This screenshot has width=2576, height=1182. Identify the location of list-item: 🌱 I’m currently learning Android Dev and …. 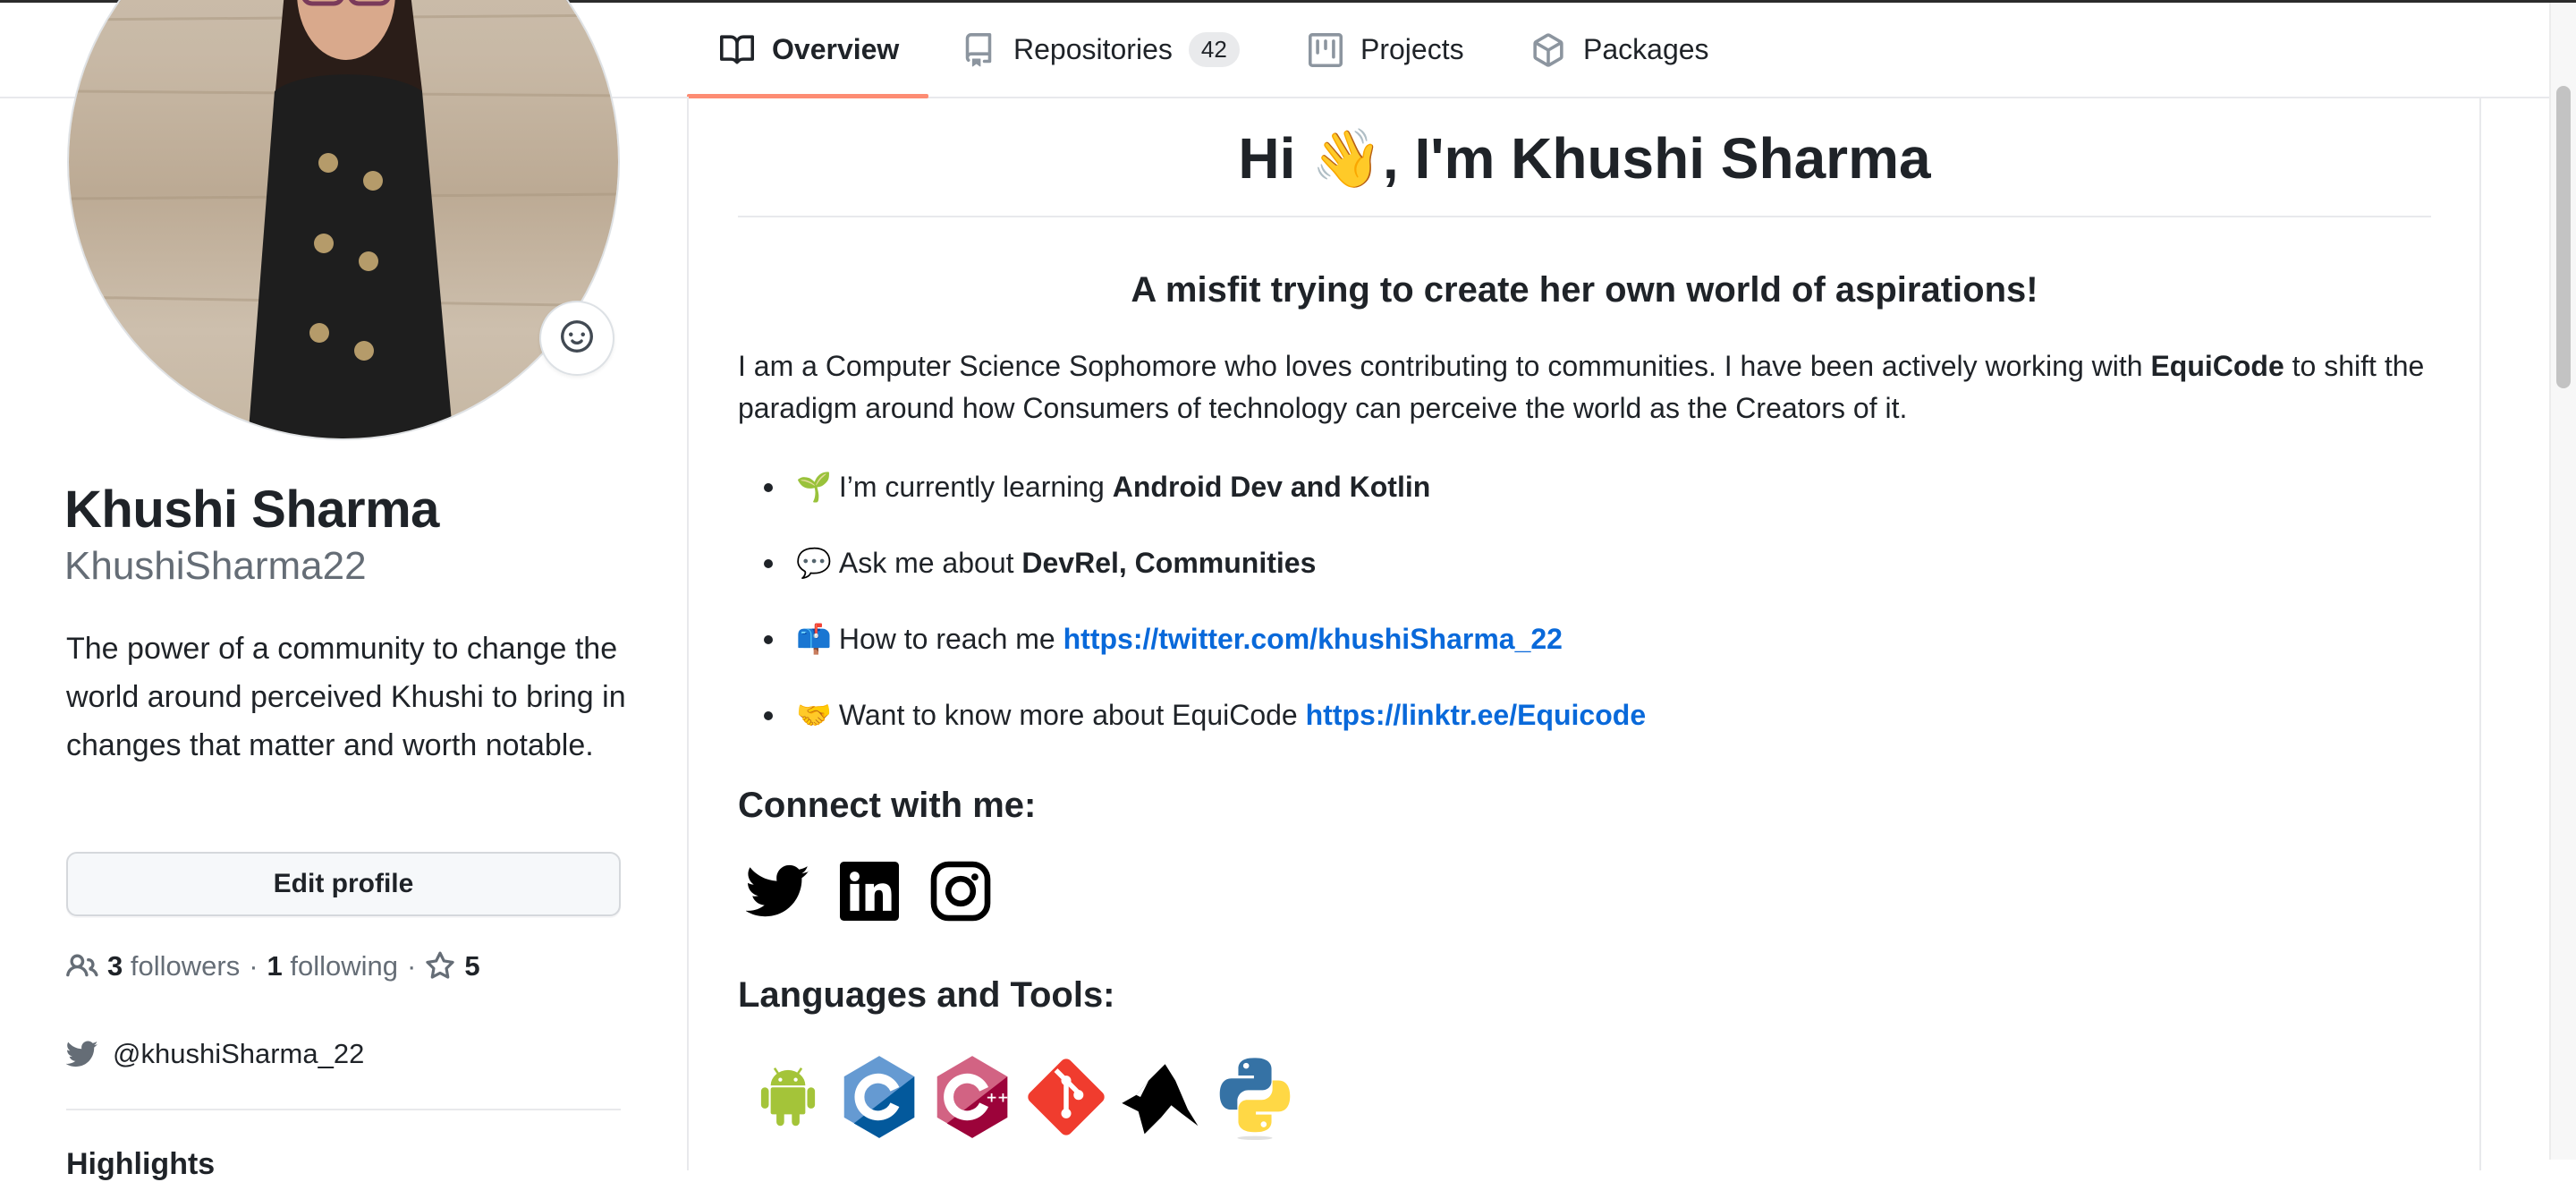
(1192, 503).